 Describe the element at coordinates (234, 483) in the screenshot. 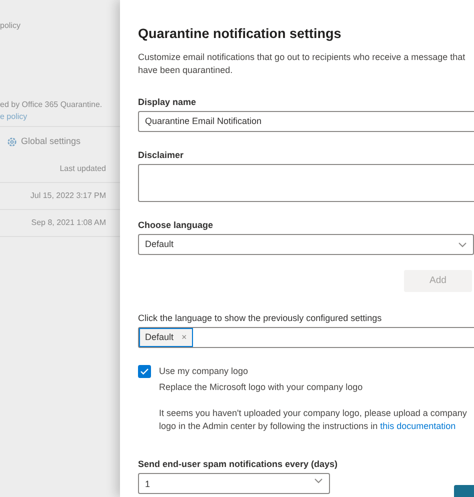

I see `frequency-dropdown: 1` at that location.